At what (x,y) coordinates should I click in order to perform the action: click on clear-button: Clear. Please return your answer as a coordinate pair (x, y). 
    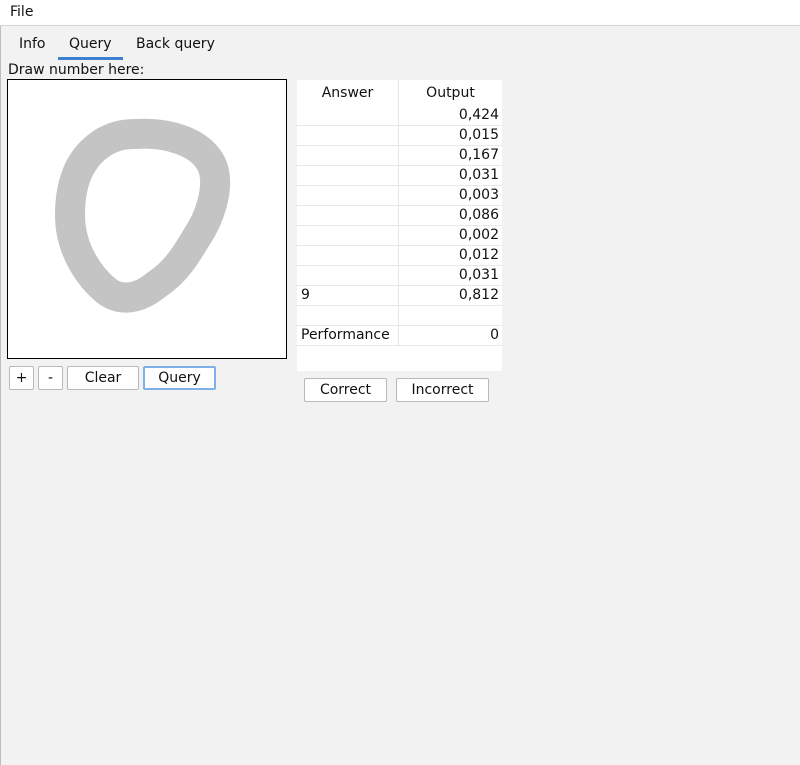
    Looking at the image, I should click on (103, 378).